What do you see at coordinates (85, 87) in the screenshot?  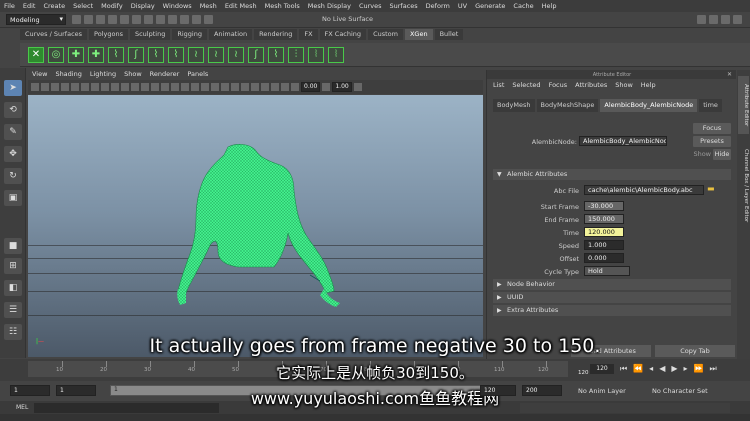 I see `grid-icon` at bounding box center [85, 87].